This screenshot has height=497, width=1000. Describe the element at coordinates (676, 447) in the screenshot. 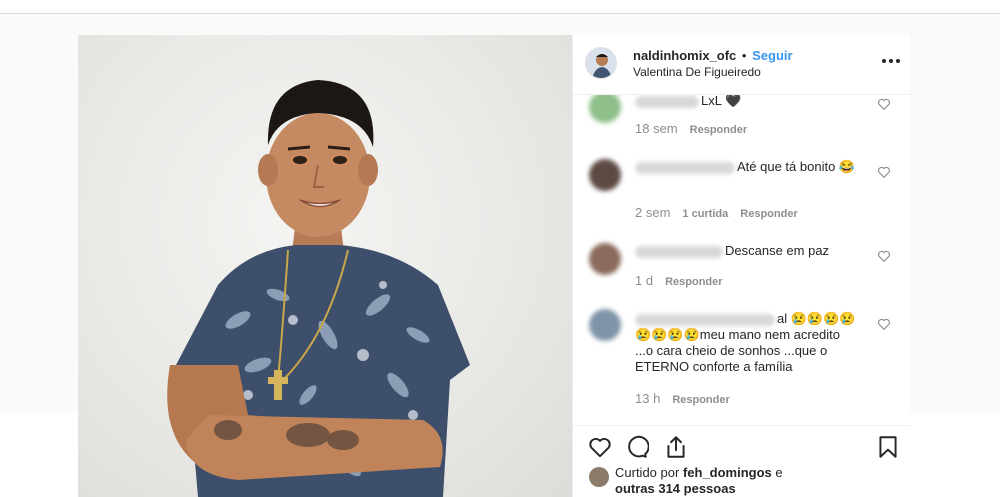

I see `share-icon` at that location.